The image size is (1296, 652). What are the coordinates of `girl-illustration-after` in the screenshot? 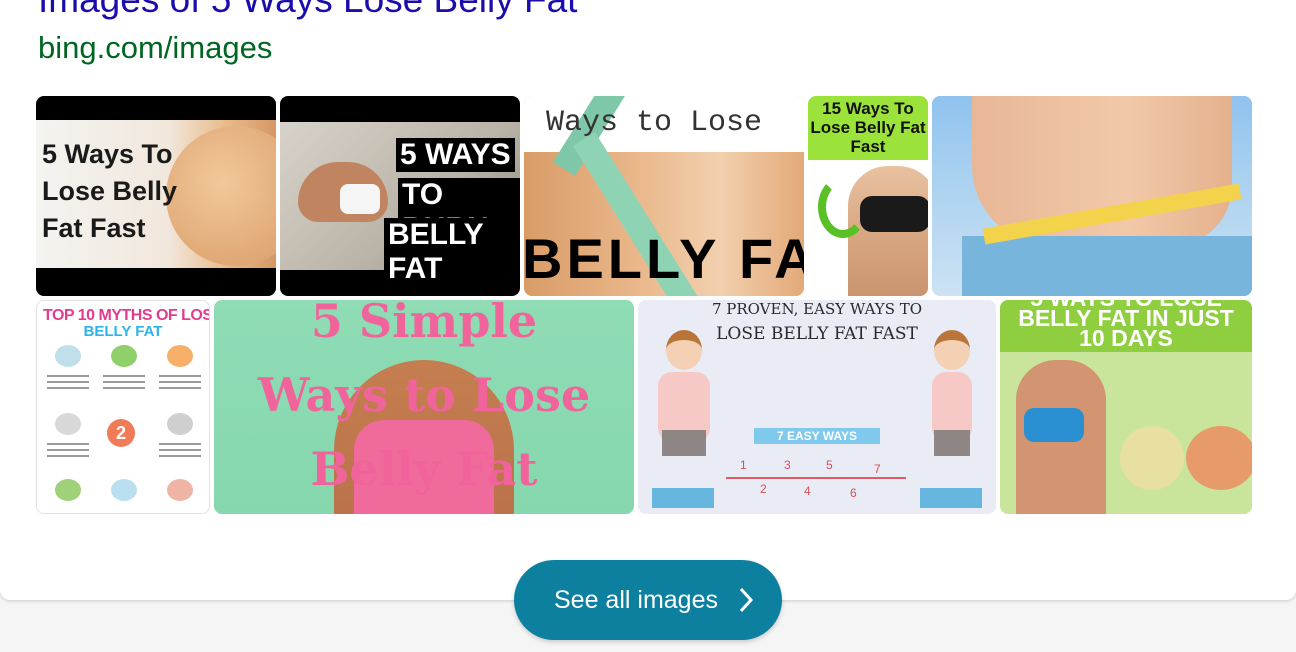 It's located at (952, 410).